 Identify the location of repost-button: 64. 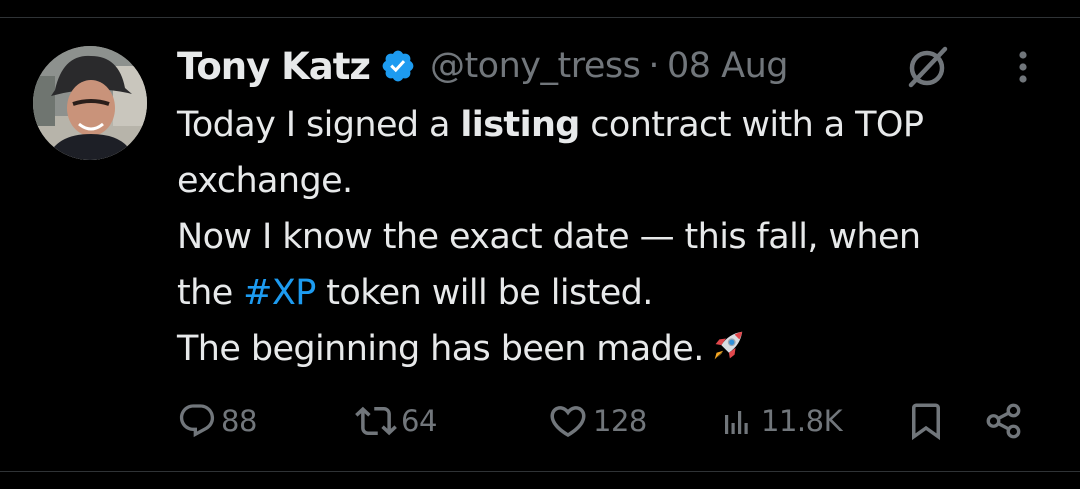
(396, 421).